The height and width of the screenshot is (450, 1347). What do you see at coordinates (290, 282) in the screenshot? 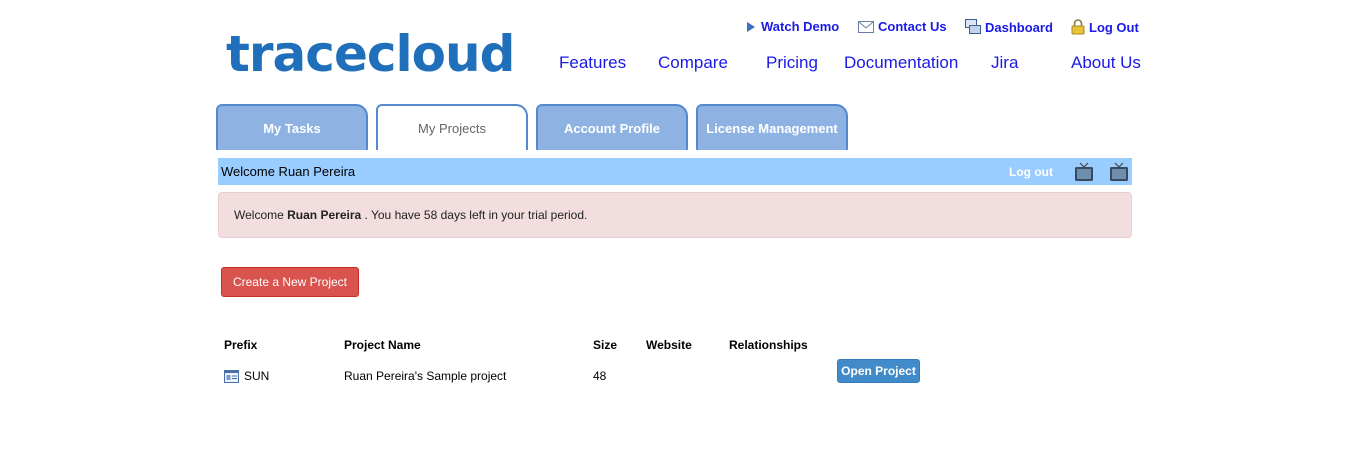
I see `create-project-button: Create a New Project` at bounding box center [290, 282].